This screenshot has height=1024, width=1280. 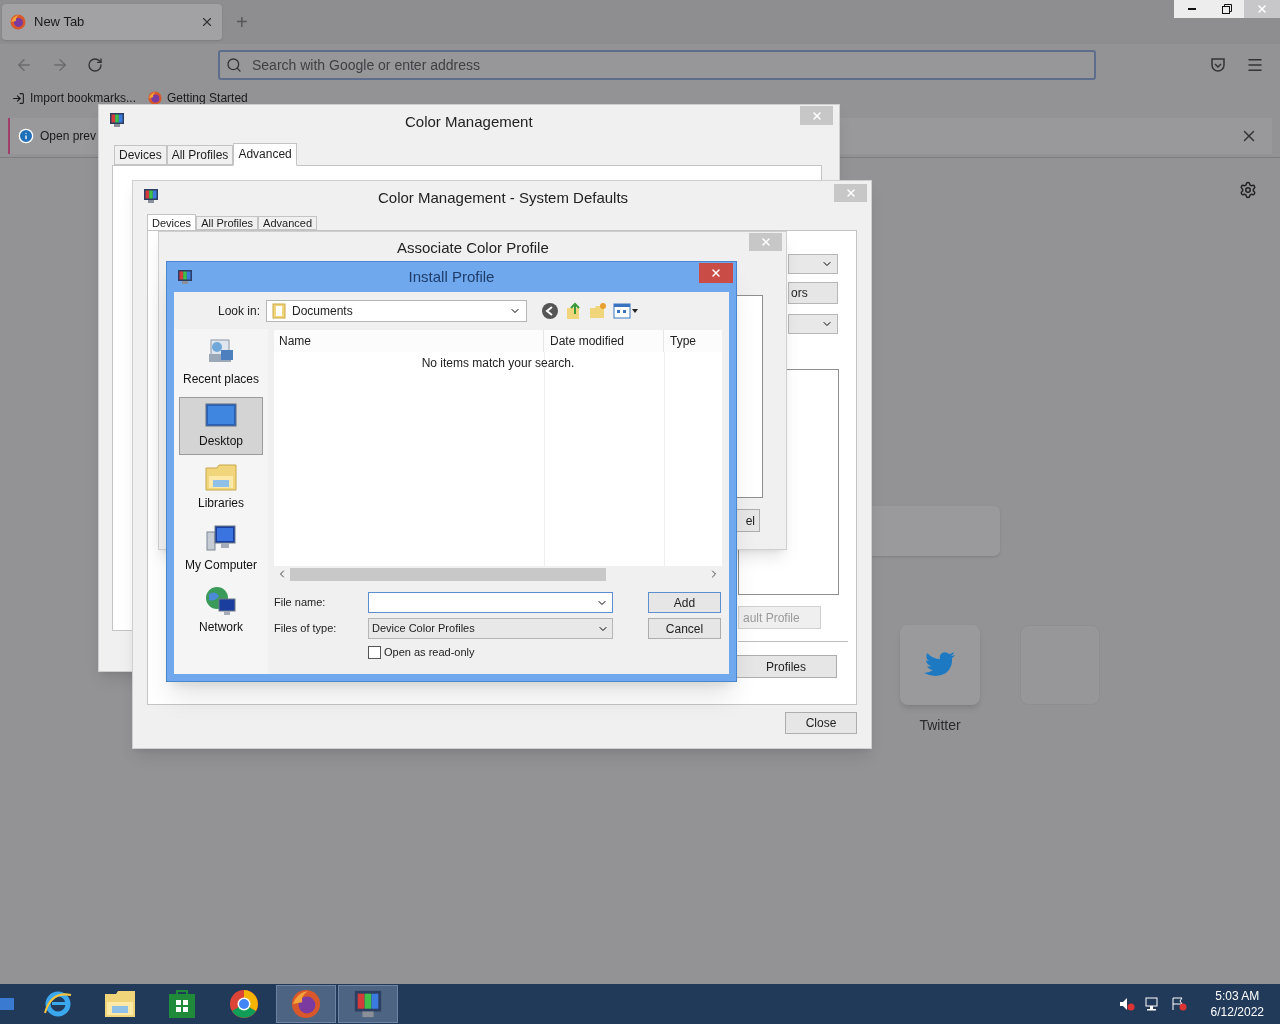 What do you see at coordinates (221, 539) in the screenshot?
I see `computer-icon` at bounding box center [221, 539].